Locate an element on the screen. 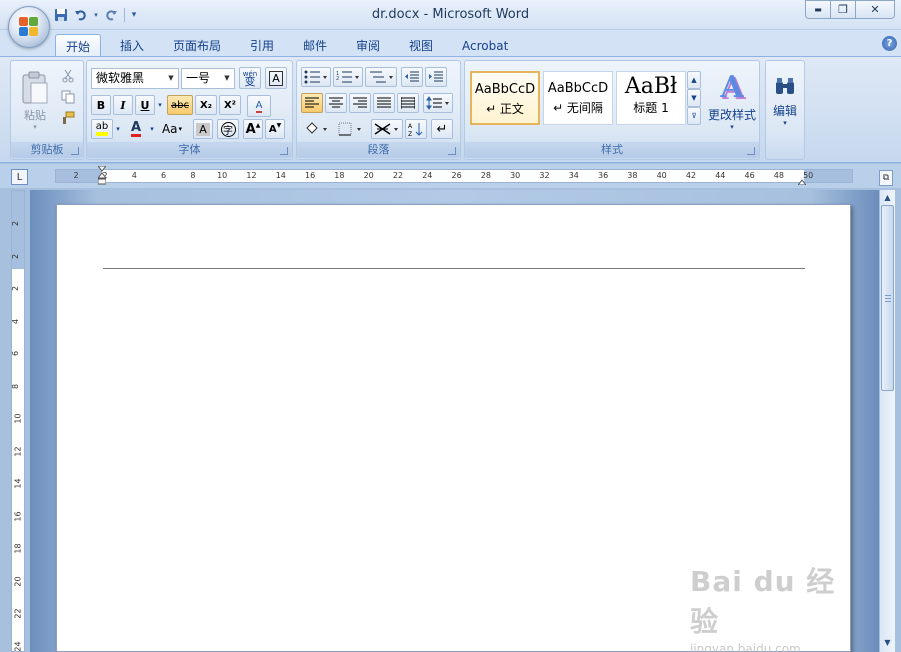 This screenshot has height=652, width=901. bullets-button is located at coordinates (316, 77).